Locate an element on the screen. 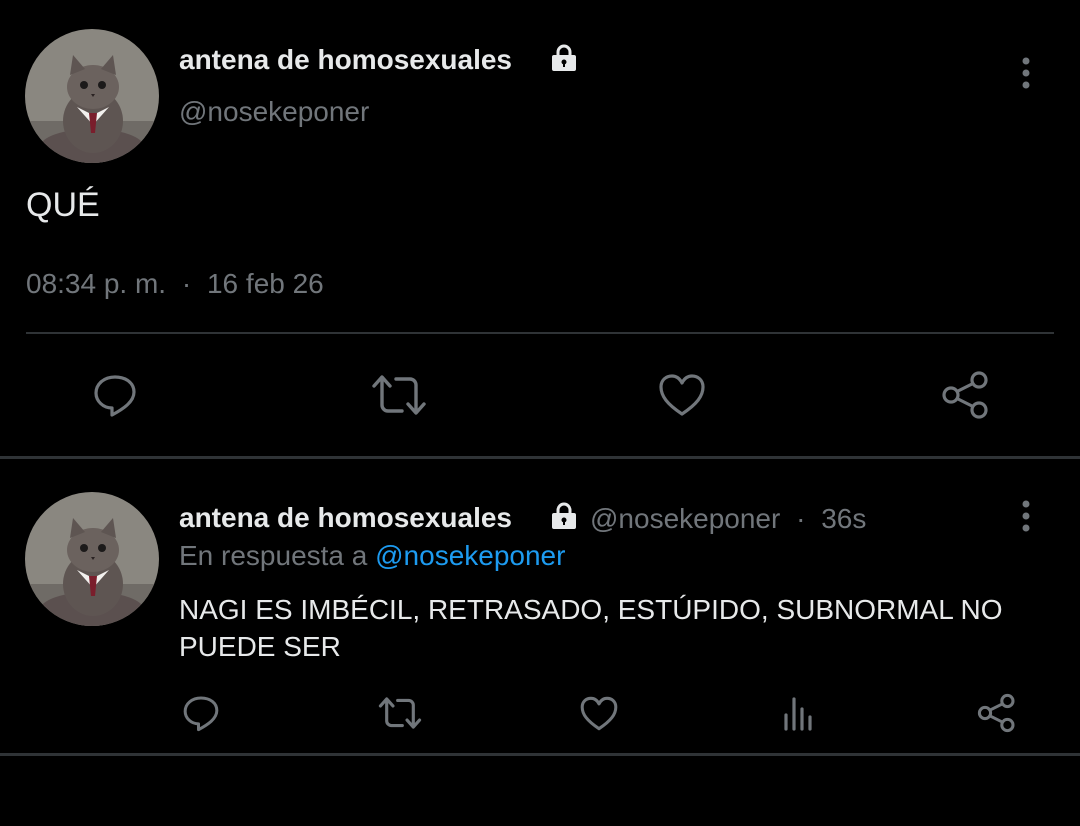  views-button is located at coordinates (798, 713).